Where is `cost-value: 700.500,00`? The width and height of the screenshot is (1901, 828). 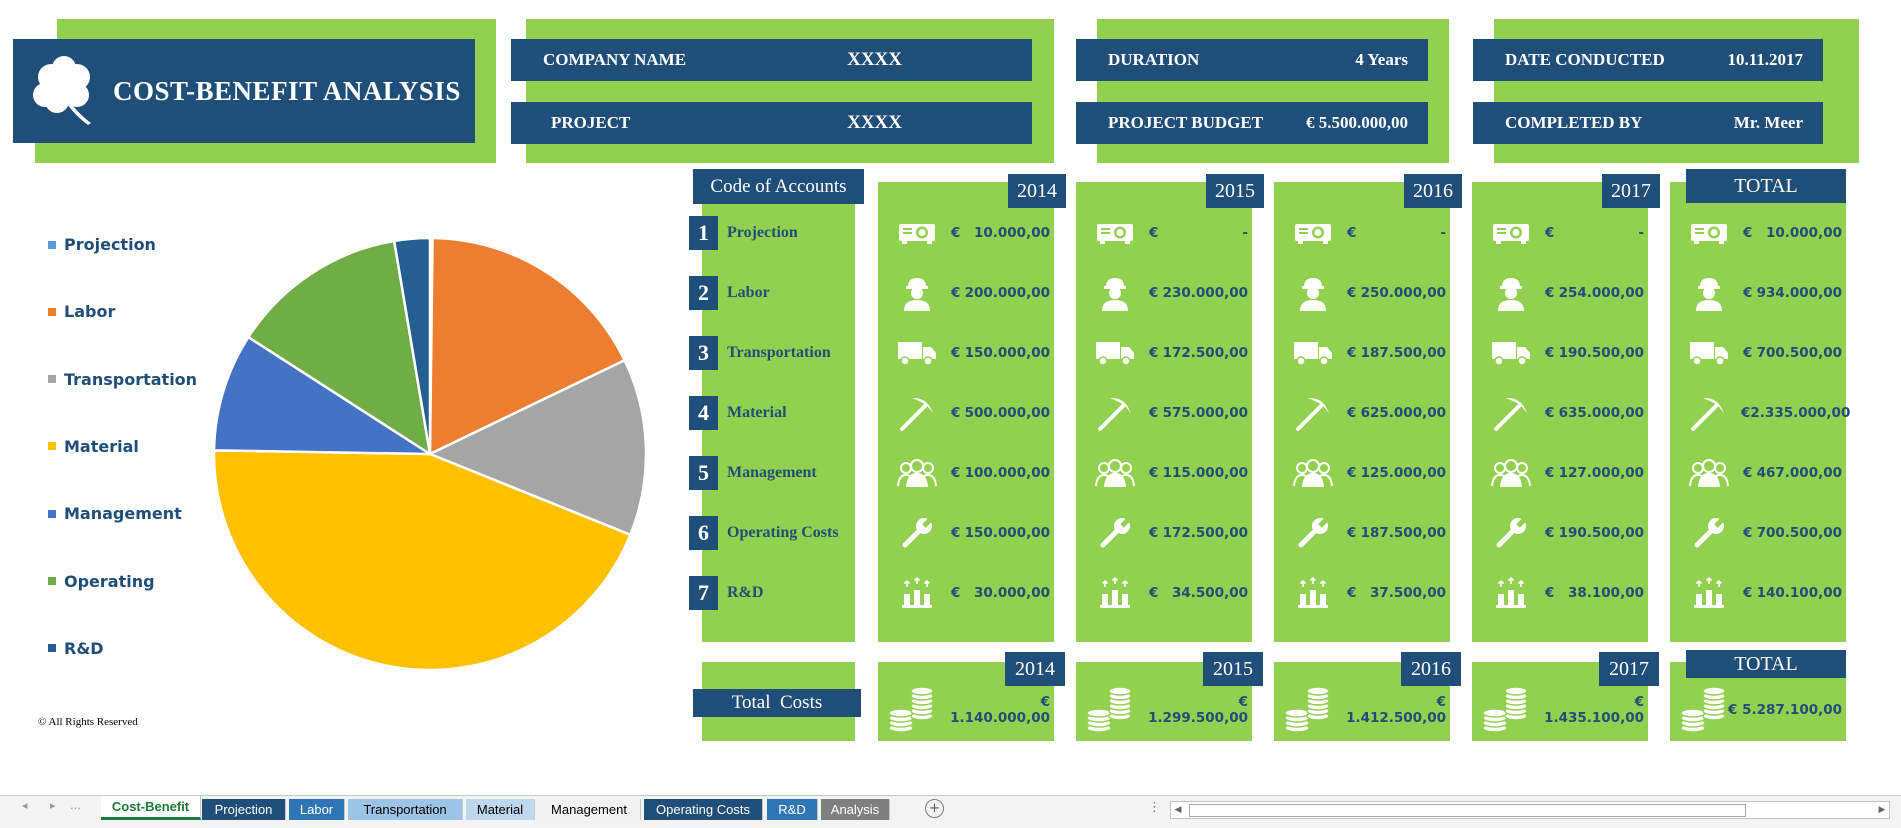
cost-value: 700.500,00 is located at coordinates (1799, 533).